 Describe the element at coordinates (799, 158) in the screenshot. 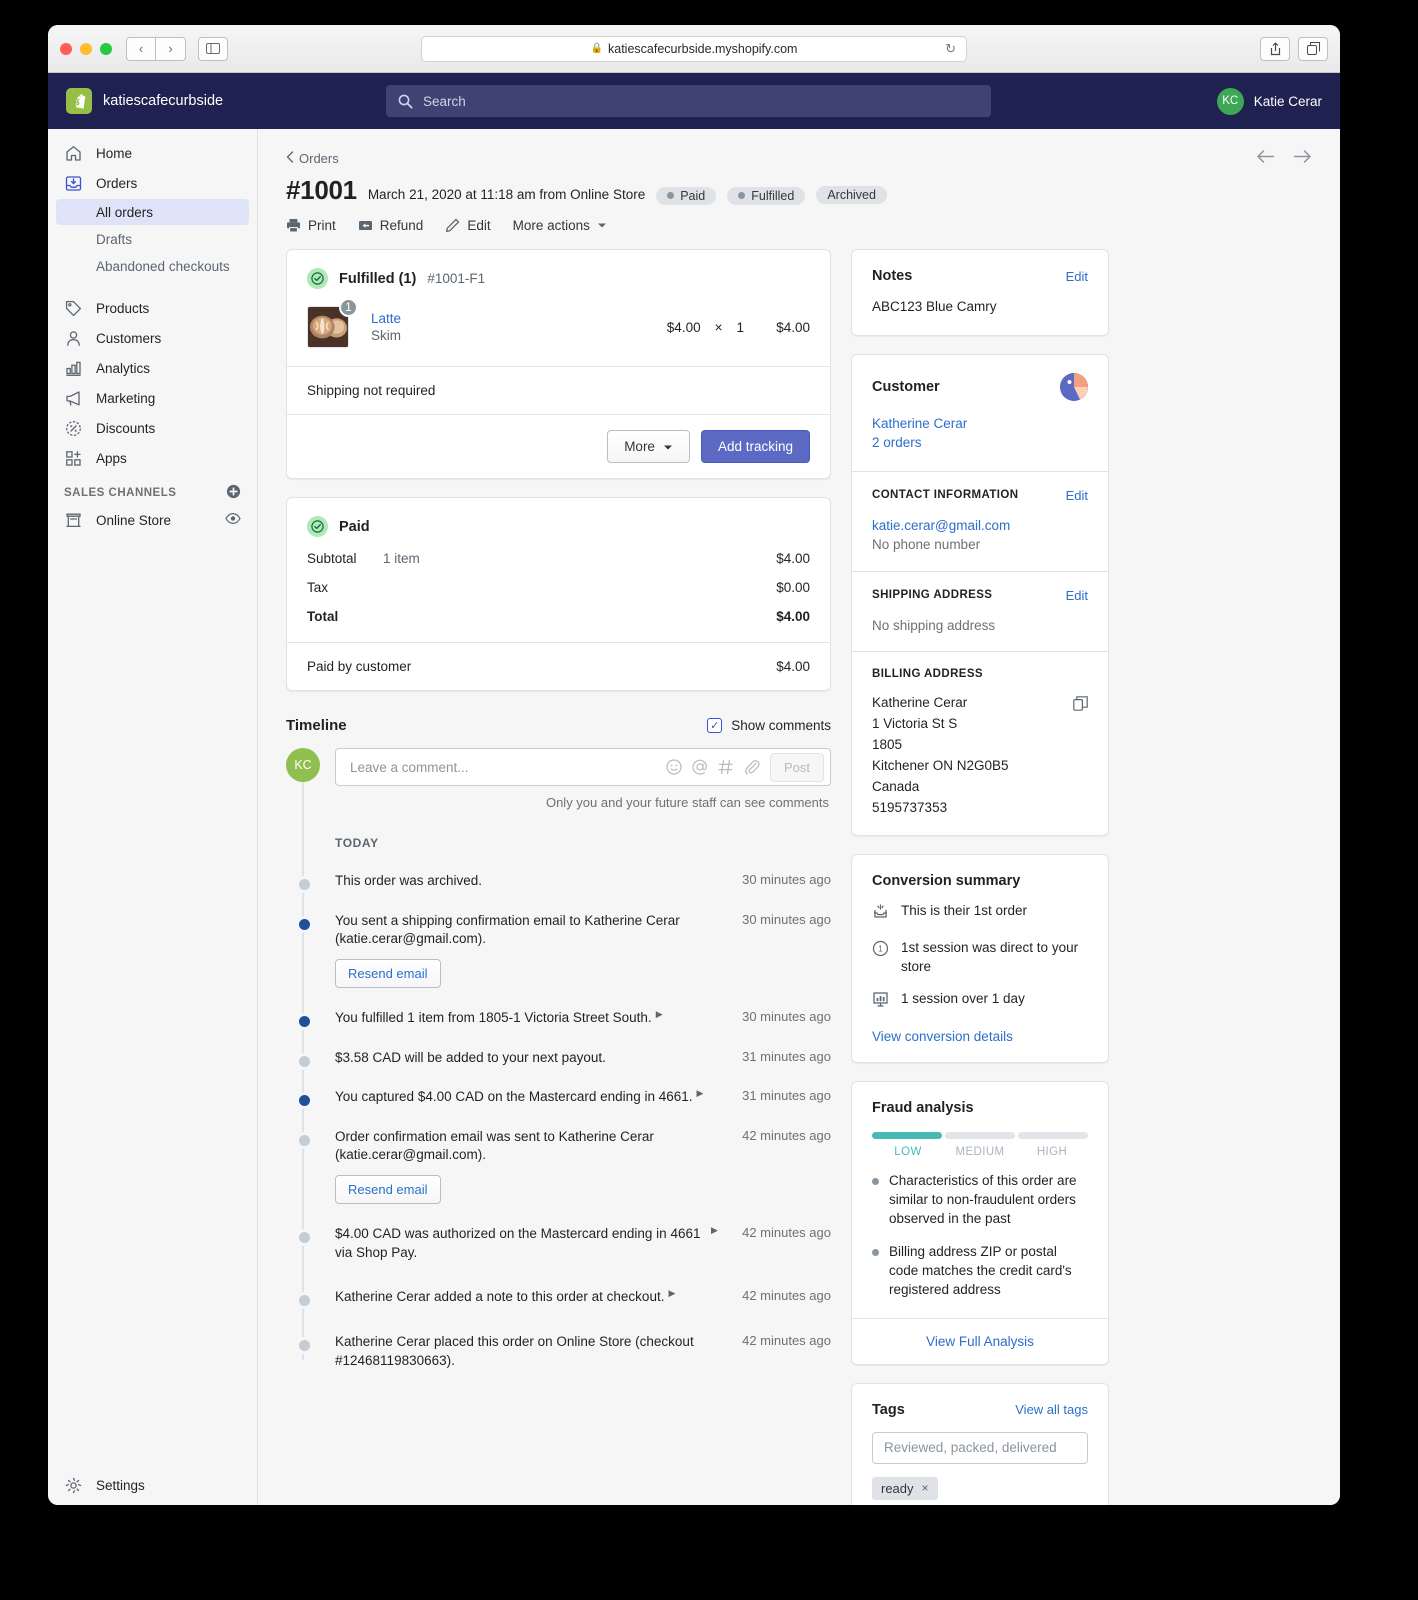

I see `breadcrumb: Orders` at that location.